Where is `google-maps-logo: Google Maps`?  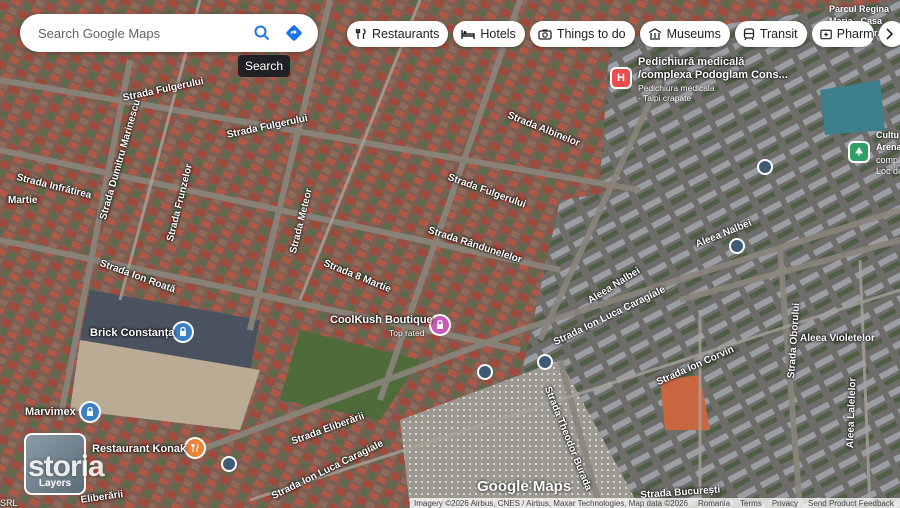 google-maps-logo: Google Maps is located at coordinates (524, 486).